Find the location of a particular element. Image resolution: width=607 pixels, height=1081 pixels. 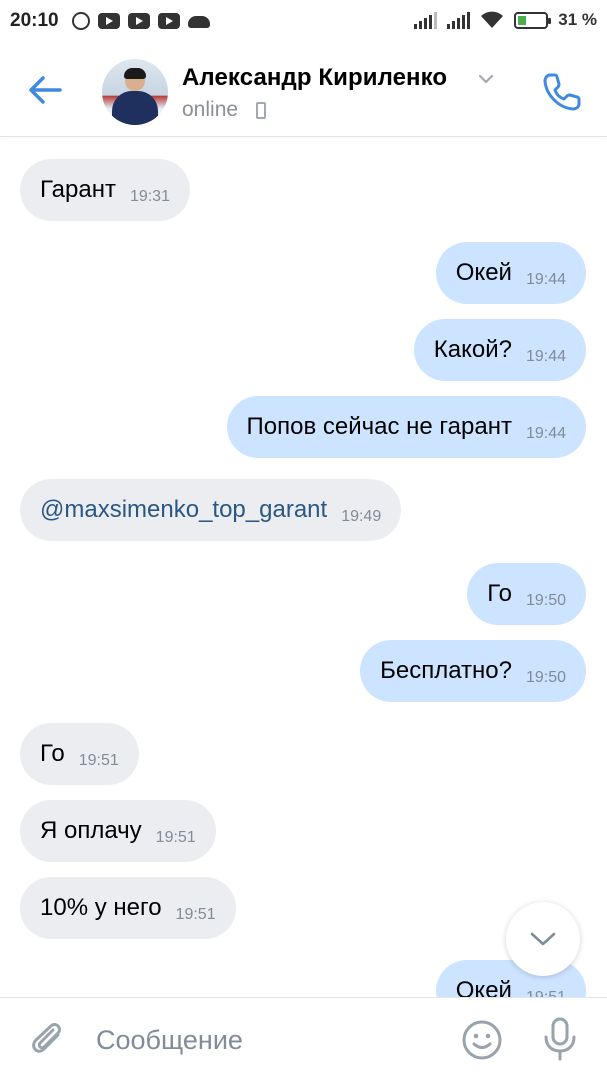

message-text: Гарант is located at coordinates (78, 189).